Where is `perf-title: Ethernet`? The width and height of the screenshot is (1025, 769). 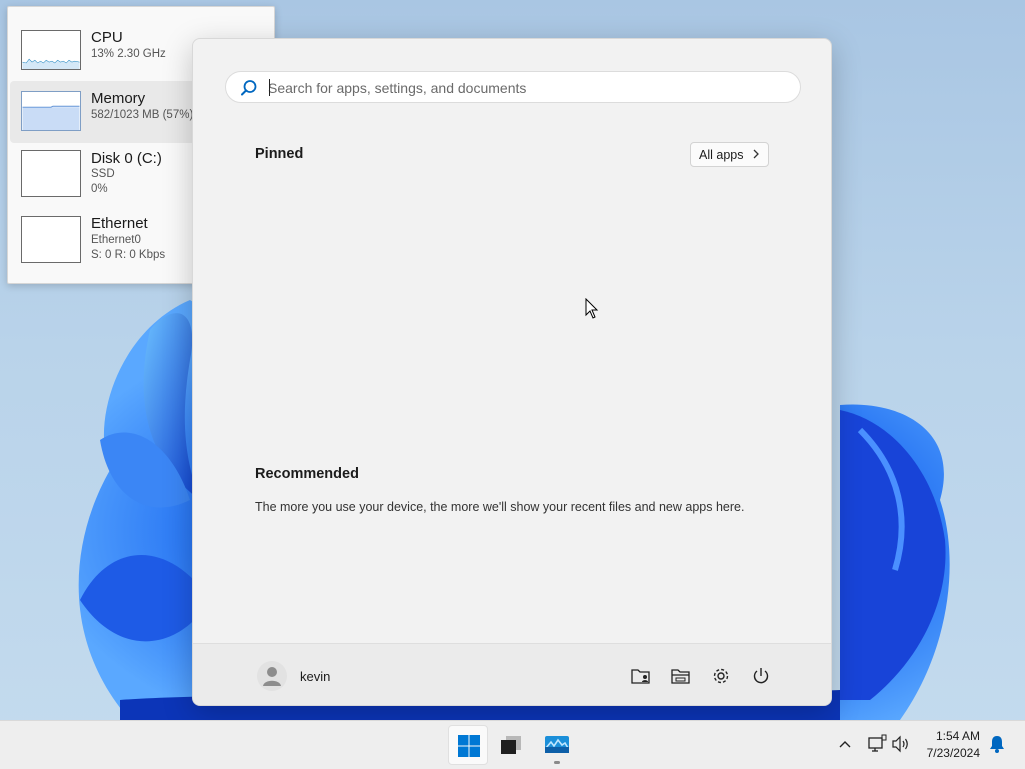
perf-title: Ethernet is located at coordinates (119, 223).